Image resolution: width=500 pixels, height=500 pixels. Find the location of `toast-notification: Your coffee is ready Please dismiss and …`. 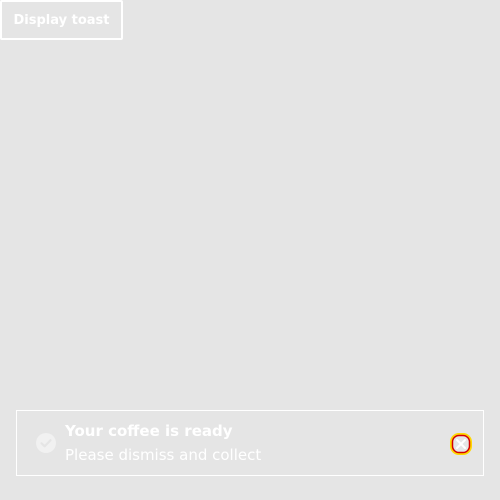

toast-notification: Your coffee is ready Please dismiss and … is located at coordinates (250, 443).